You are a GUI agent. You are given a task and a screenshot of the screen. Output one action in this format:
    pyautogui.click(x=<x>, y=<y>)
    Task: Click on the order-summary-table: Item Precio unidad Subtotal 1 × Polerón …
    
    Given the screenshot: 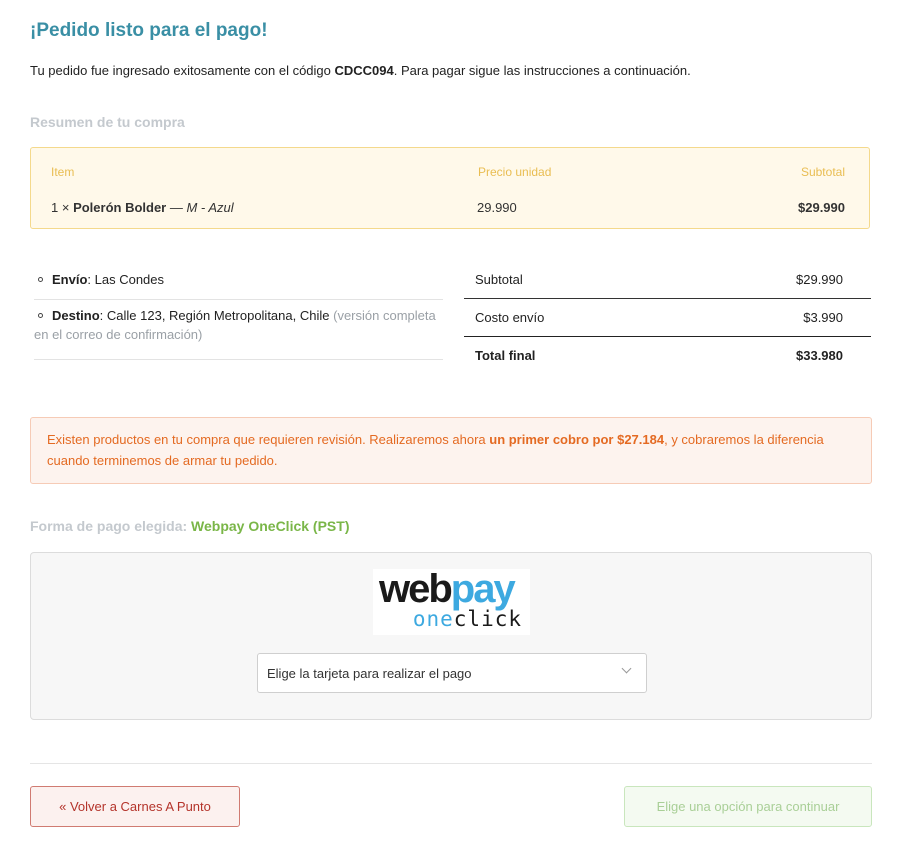 What is the action you would take?
    pyautogui.click(x=450, y=188)
    